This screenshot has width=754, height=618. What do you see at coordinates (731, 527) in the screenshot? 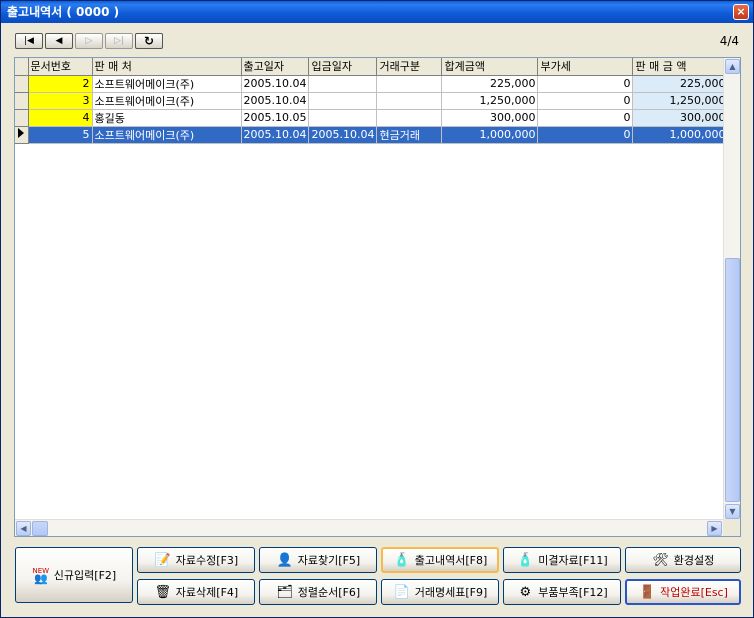
I see `scrollbar-corner` at bounding box center [731, 527].